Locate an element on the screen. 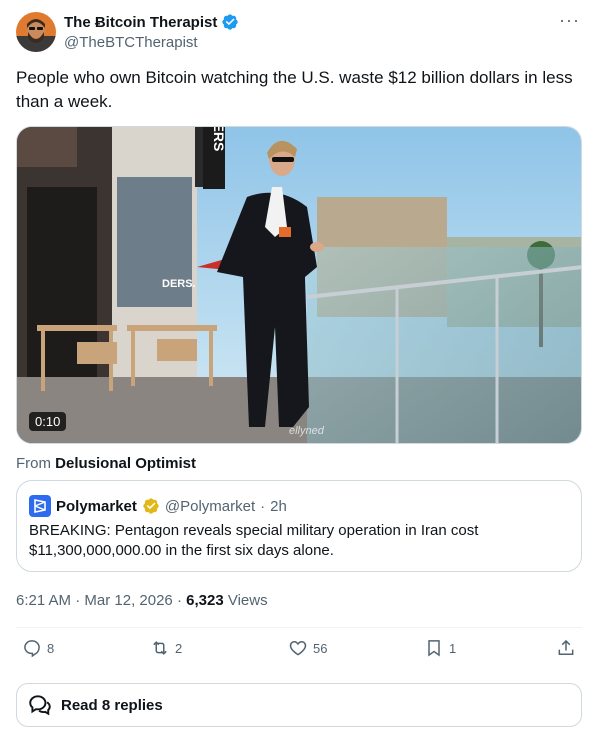 This screenshot has width=598, height=737. author-name-row: The Ƀitcoin Therapist is located at coordinates (151, 22).